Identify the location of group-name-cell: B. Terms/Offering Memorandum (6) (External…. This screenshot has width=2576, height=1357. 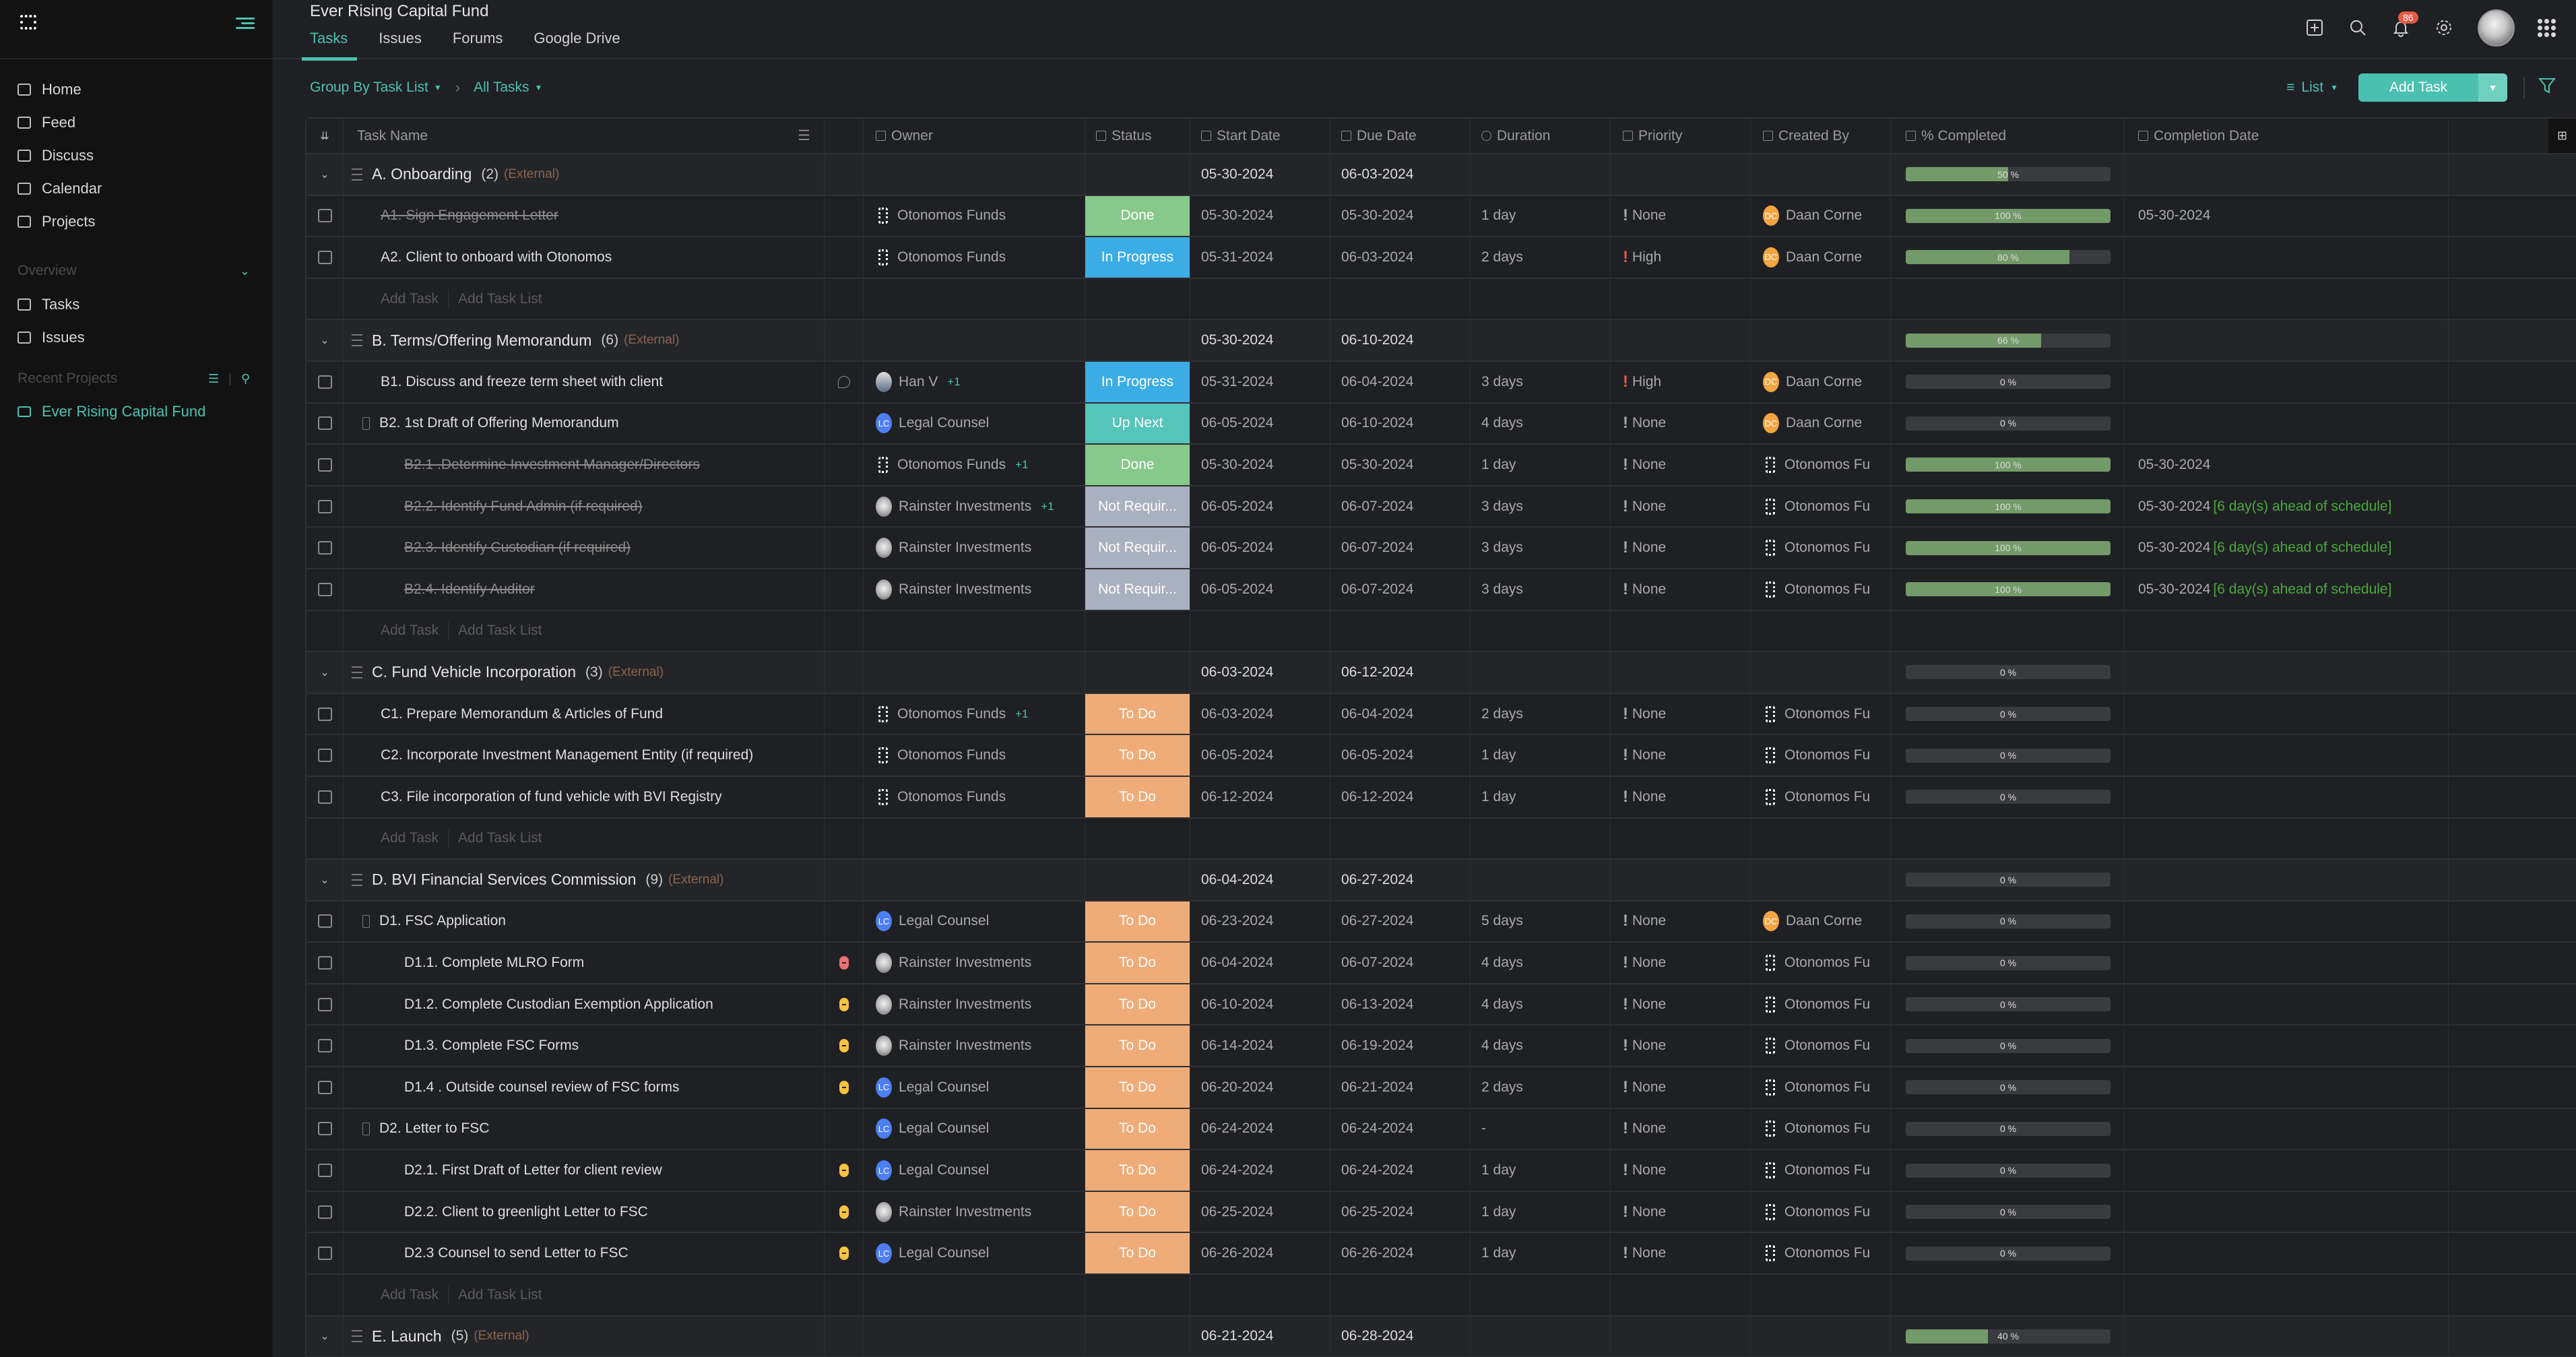
(584, 340).